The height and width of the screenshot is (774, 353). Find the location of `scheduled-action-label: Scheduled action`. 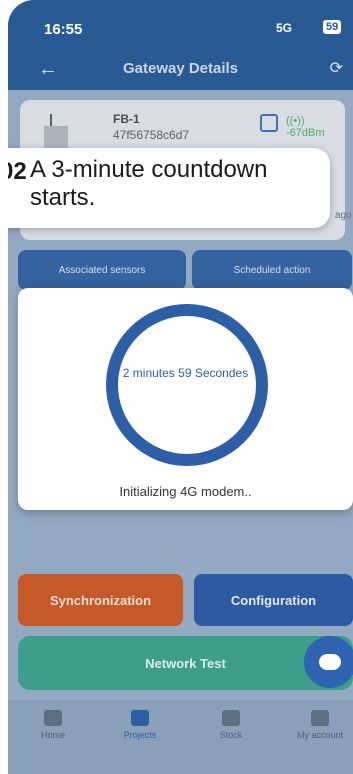

scheduled-action-label: Scheduled action is located at coordinates (272, 270).